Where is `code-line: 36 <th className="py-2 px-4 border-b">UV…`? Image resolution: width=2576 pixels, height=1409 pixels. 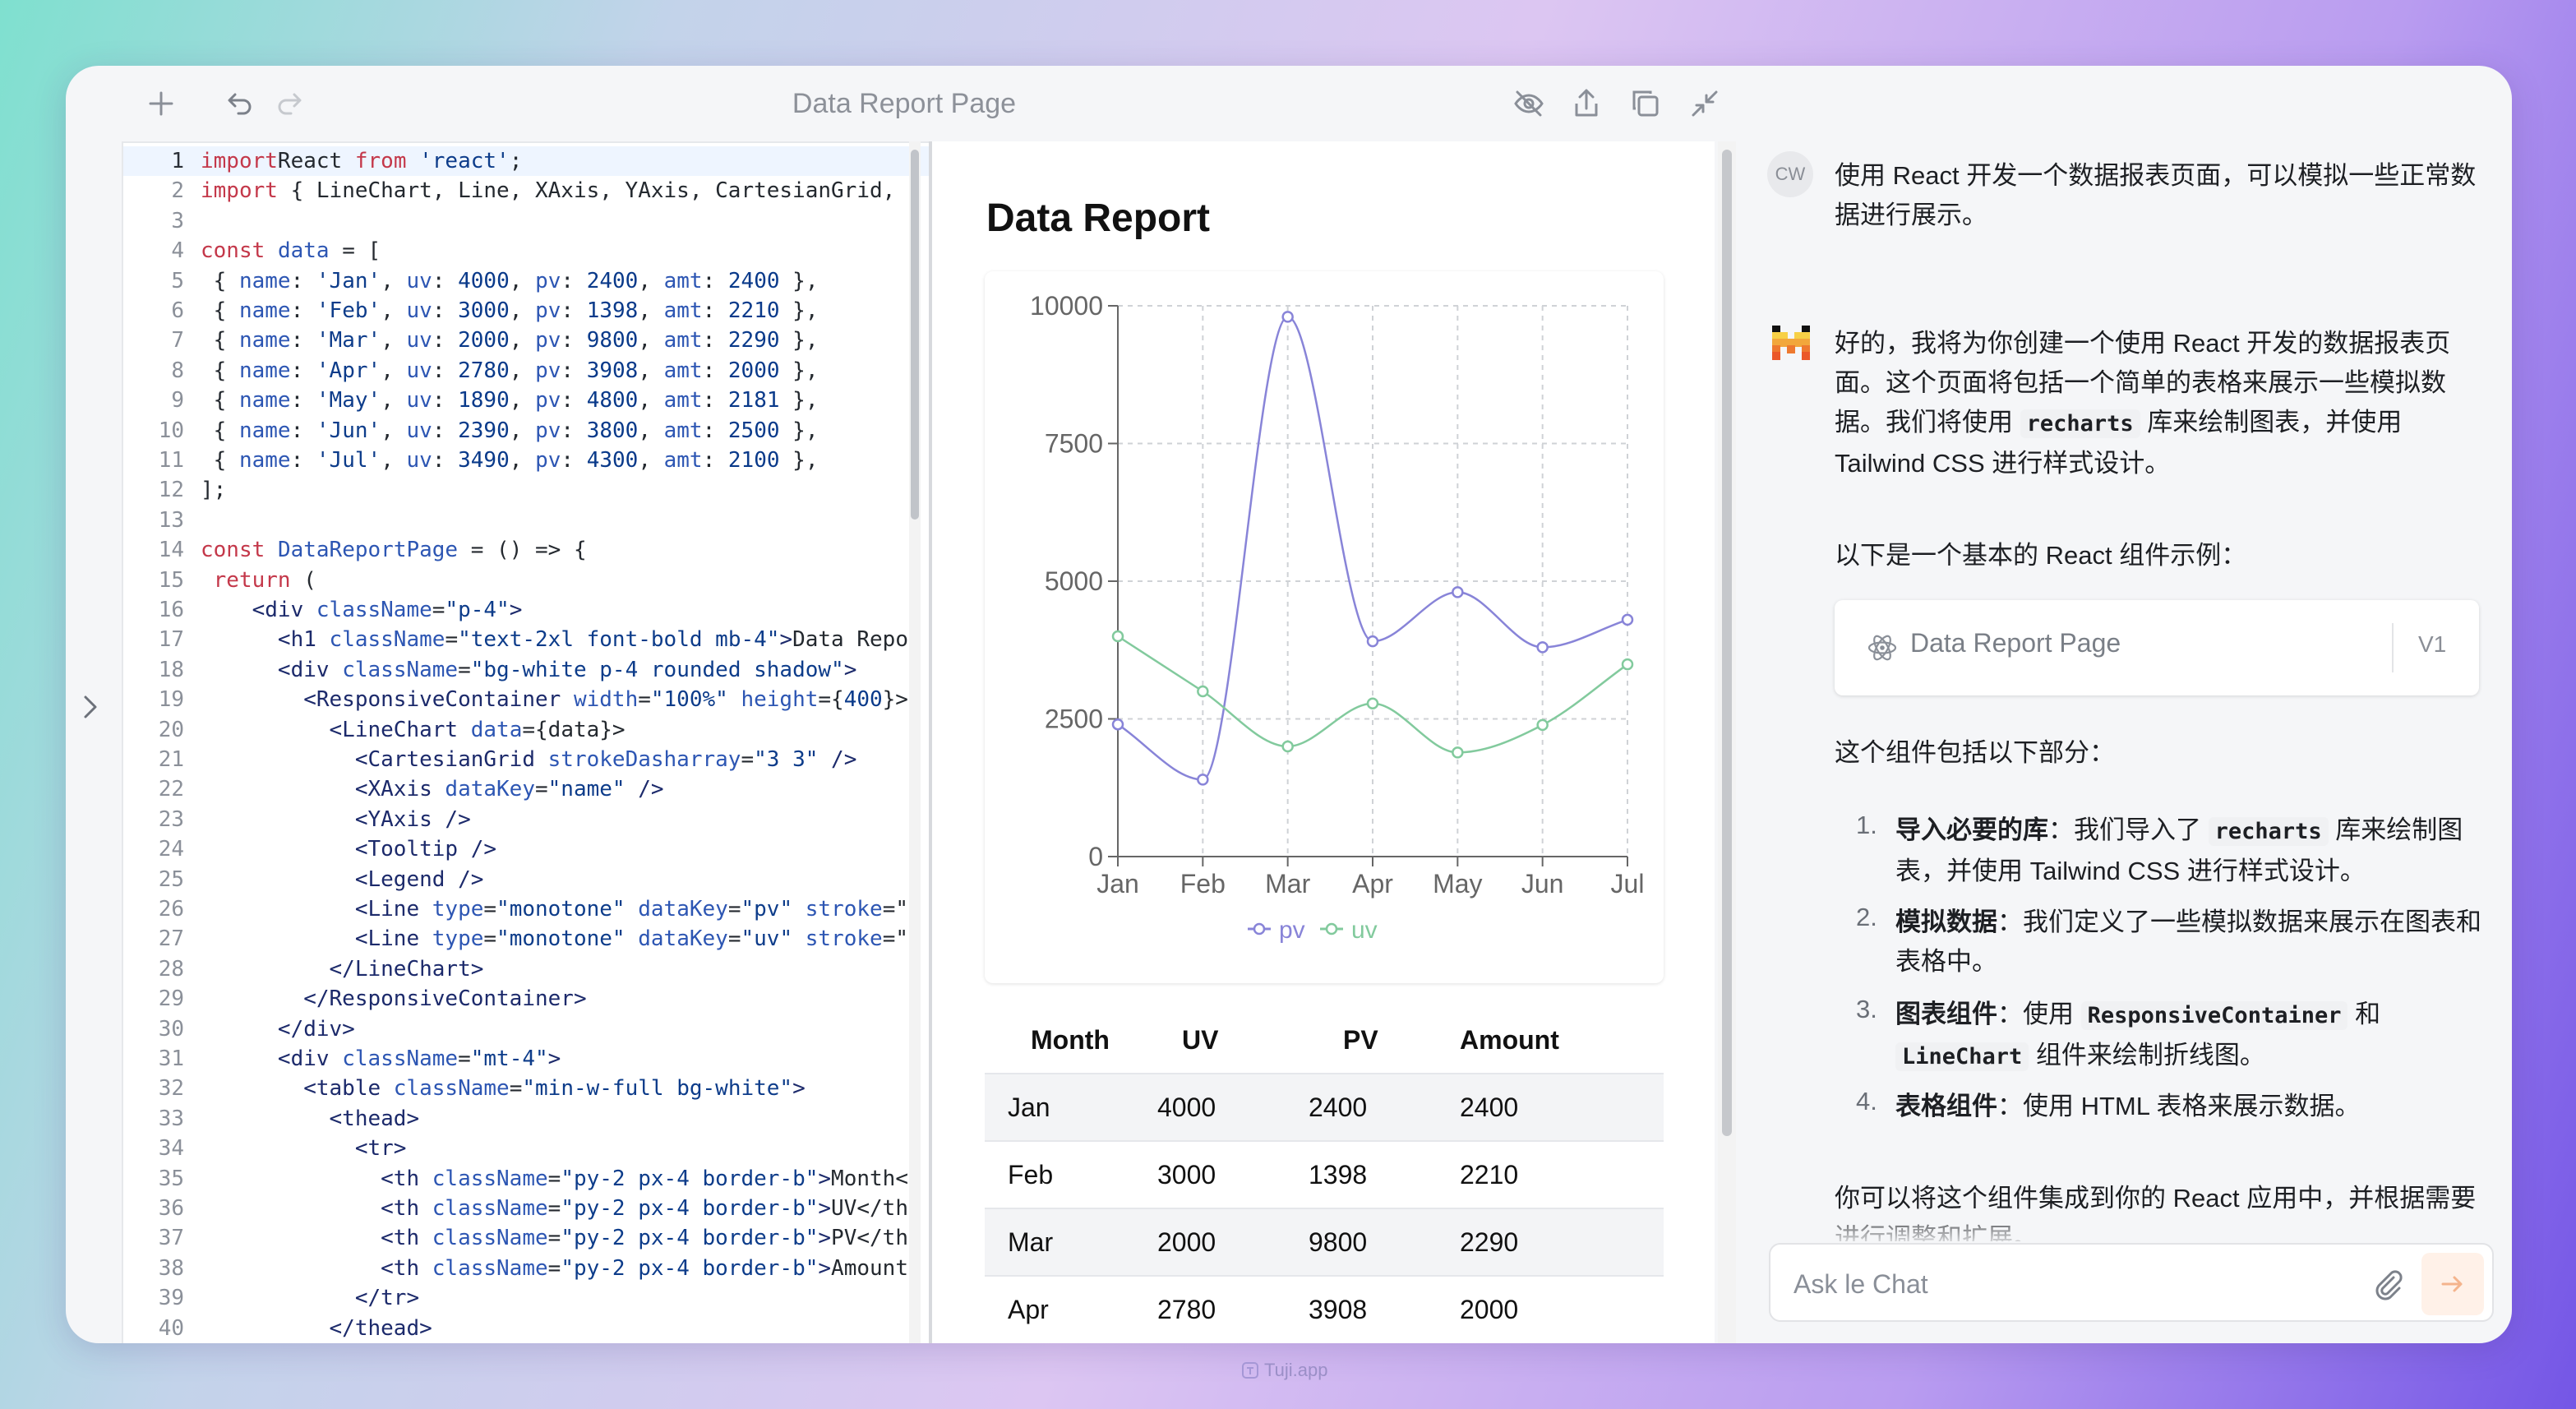 code-line: 36 <th className="py-2 px-4 border-b">UV… is located at coordinates (547, 1208).